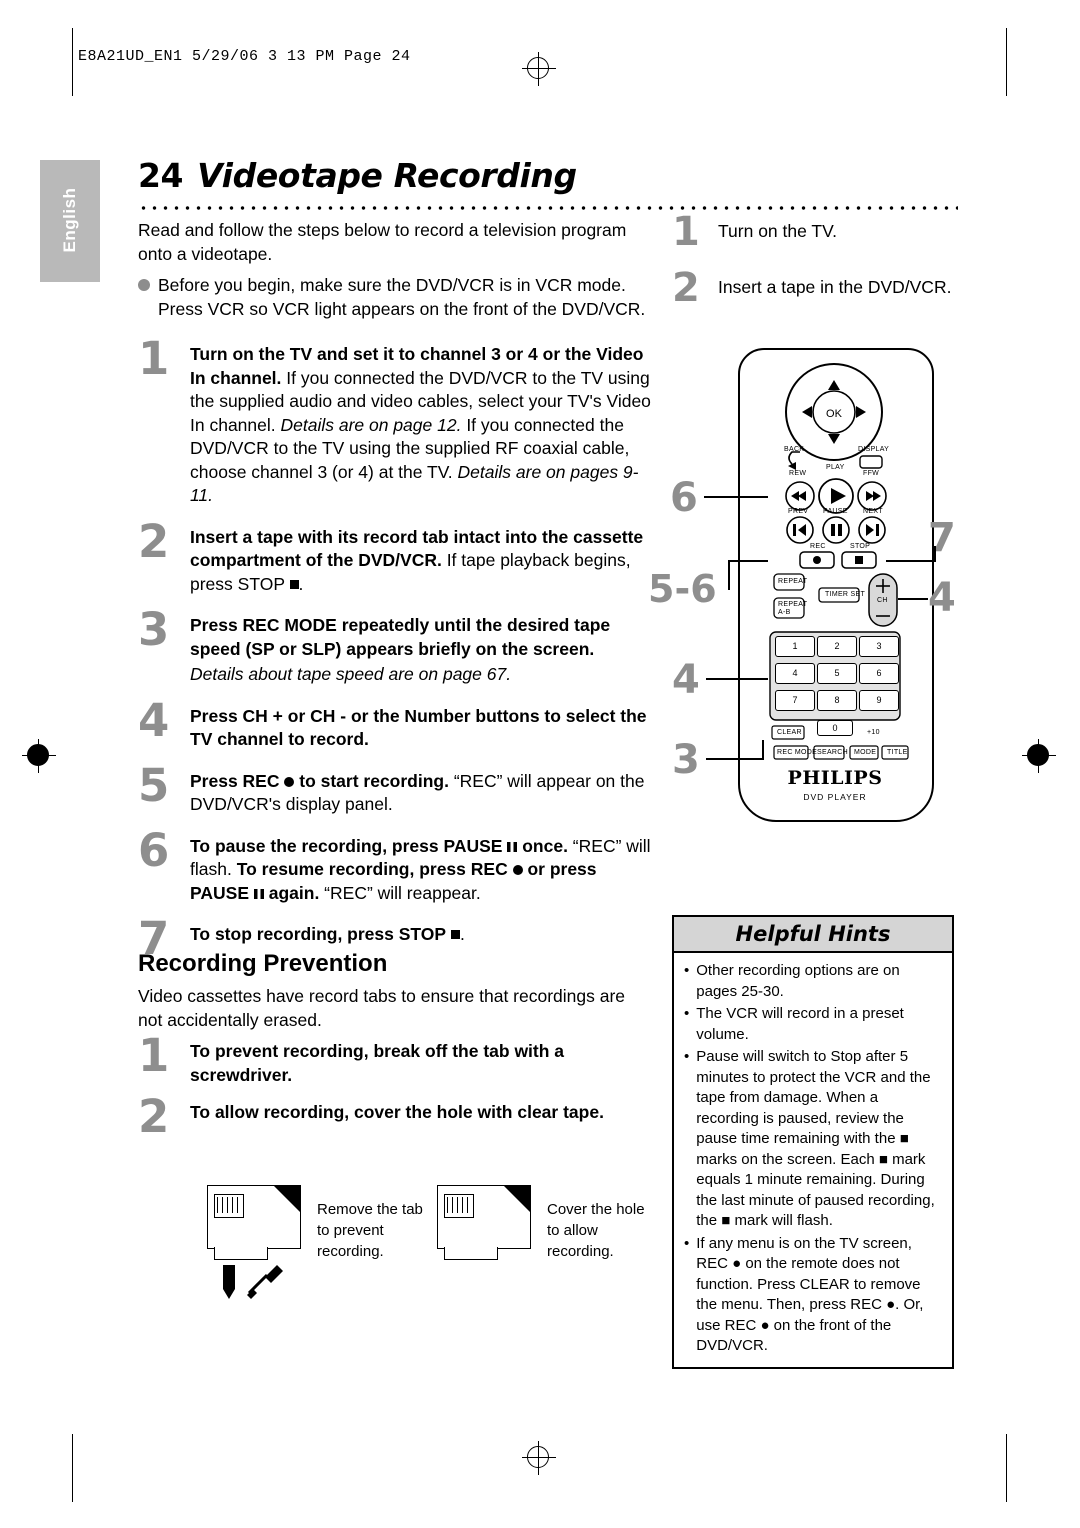  I want to click on step-7-bold: To stop recording, press STOP, so click(318, 934).